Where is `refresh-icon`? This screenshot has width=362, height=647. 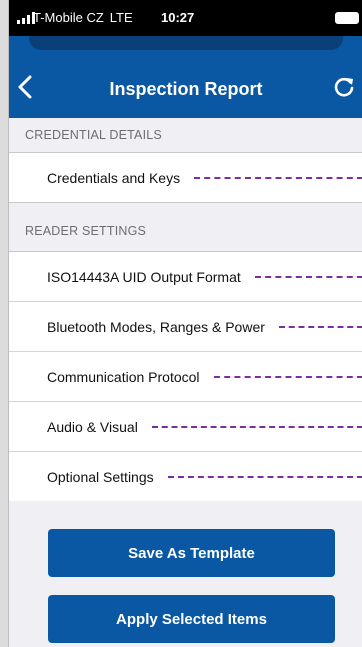
refresh-icon is located at coordinates (344, 87).